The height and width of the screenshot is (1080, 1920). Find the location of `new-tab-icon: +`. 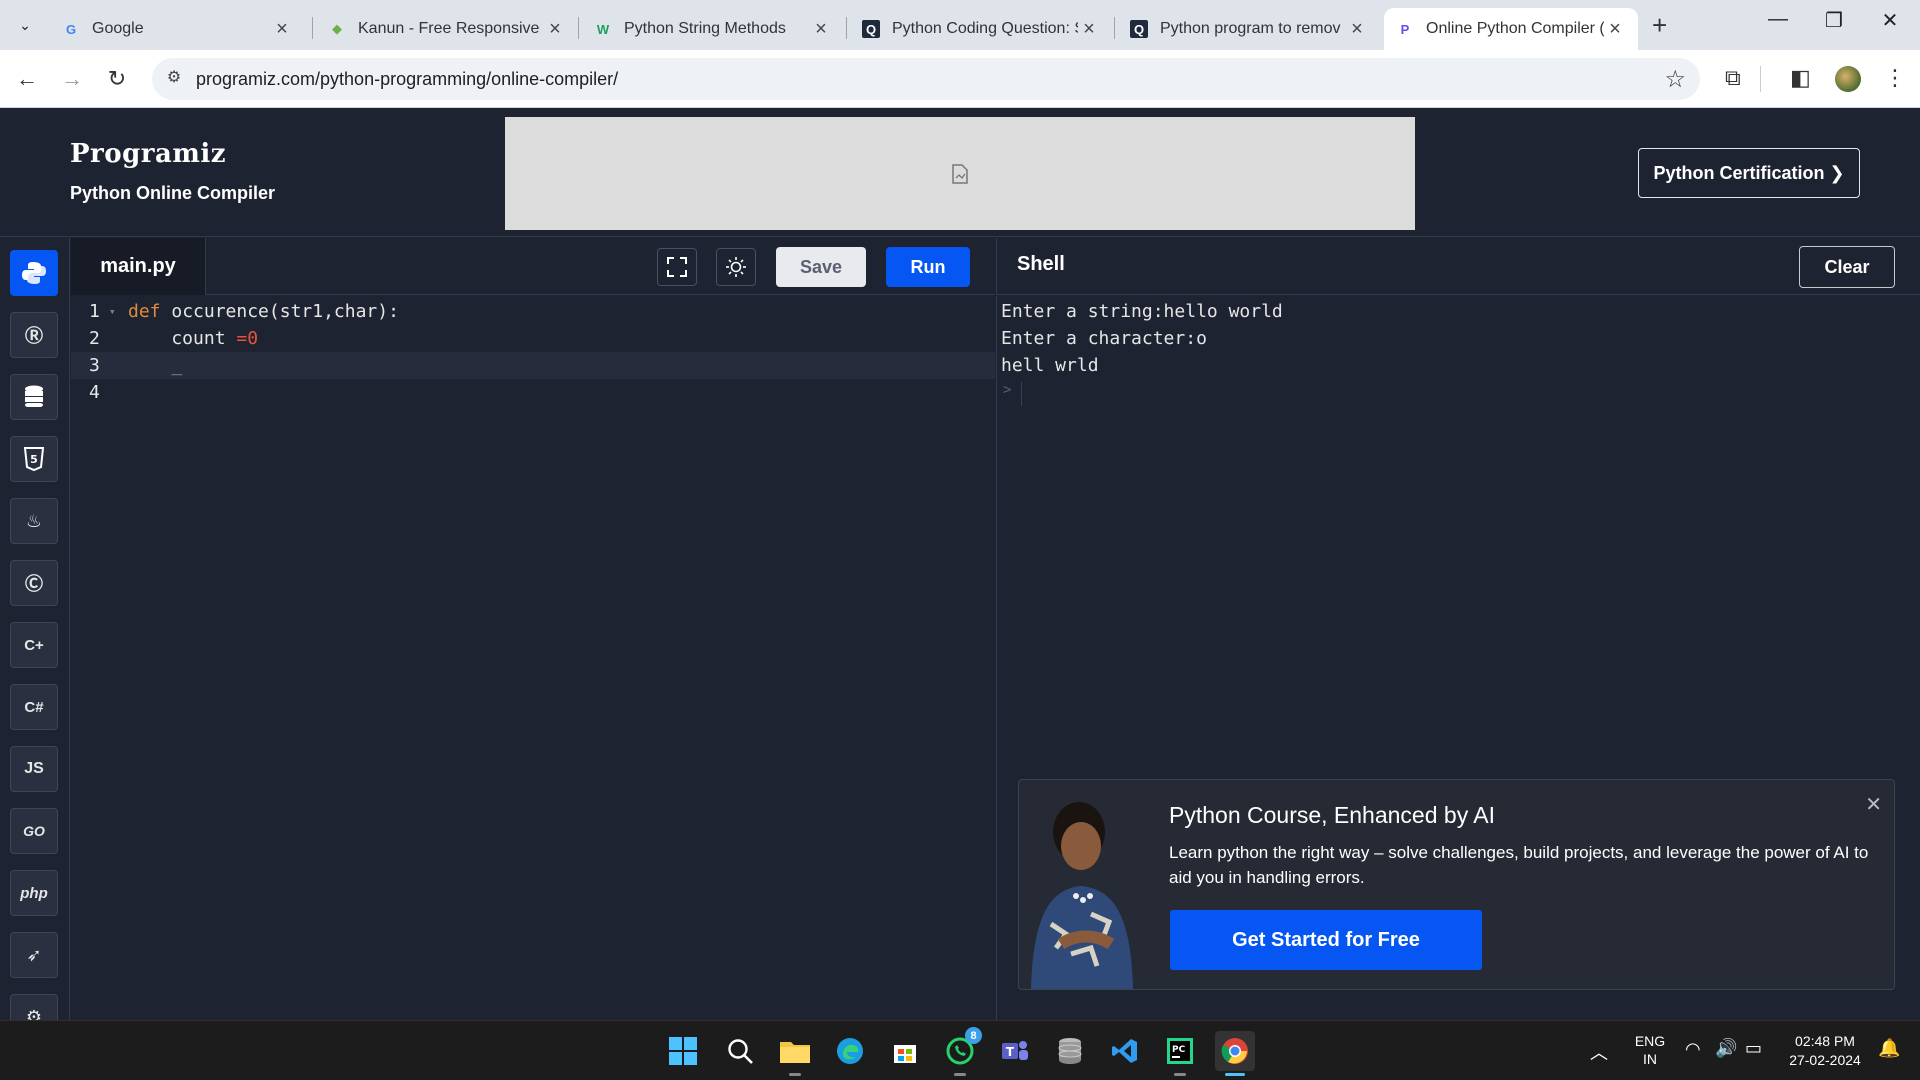

new-tab-icon: + is located at coordinates (1659, 25).